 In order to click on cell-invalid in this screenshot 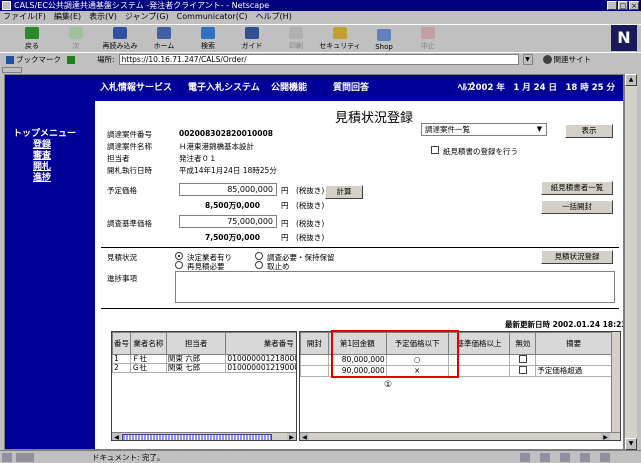, I will do `click(523, 360)`.